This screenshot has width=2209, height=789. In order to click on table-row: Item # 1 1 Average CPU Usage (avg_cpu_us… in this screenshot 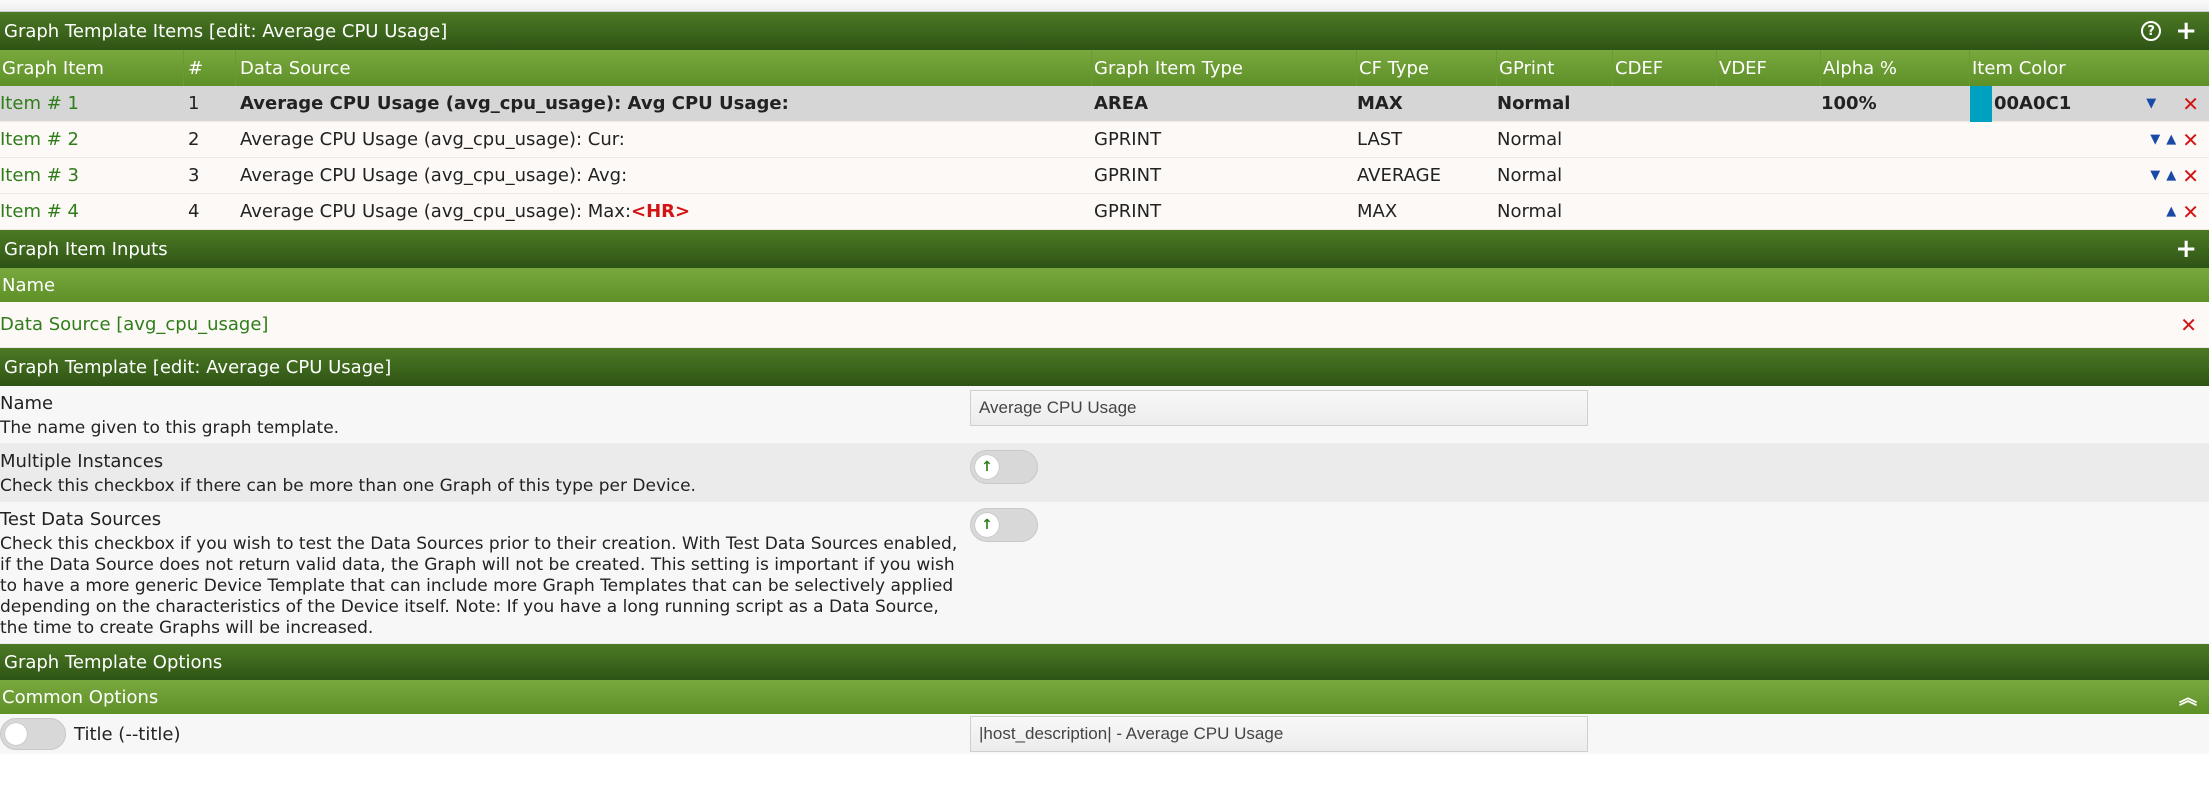, I will do `click(1104, 103)`.